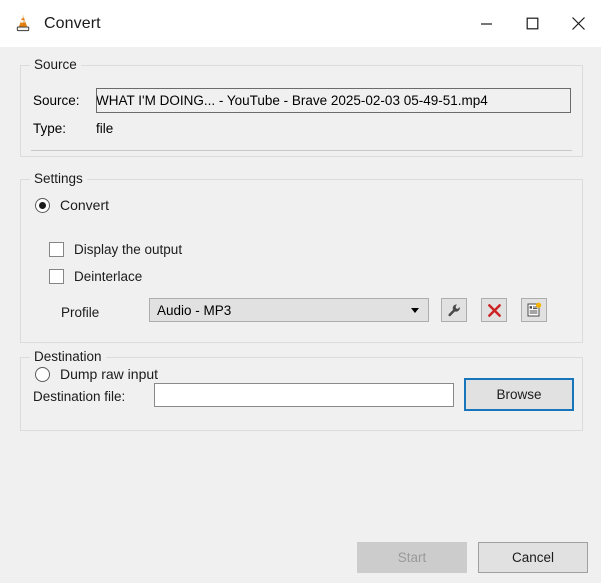 This screenshot has height=583, width=601. I want to click on maximize-icon, so click(532, 23).